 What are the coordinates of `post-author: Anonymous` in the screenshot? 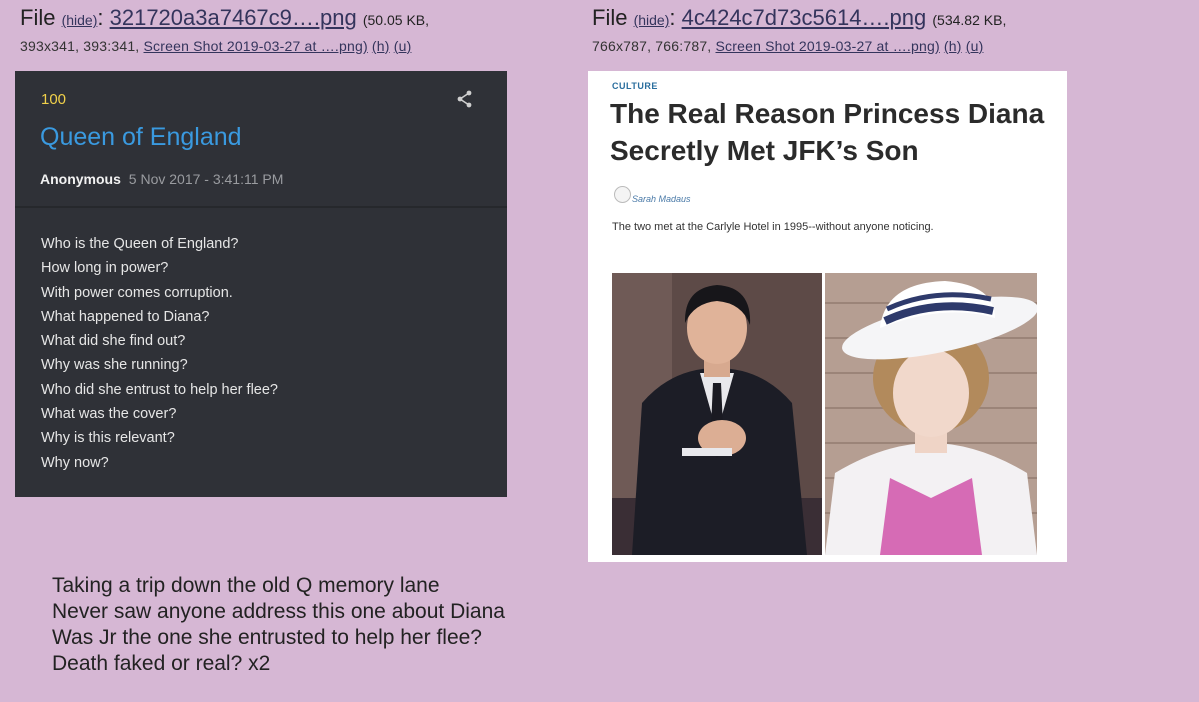 It's located at (80, 179).